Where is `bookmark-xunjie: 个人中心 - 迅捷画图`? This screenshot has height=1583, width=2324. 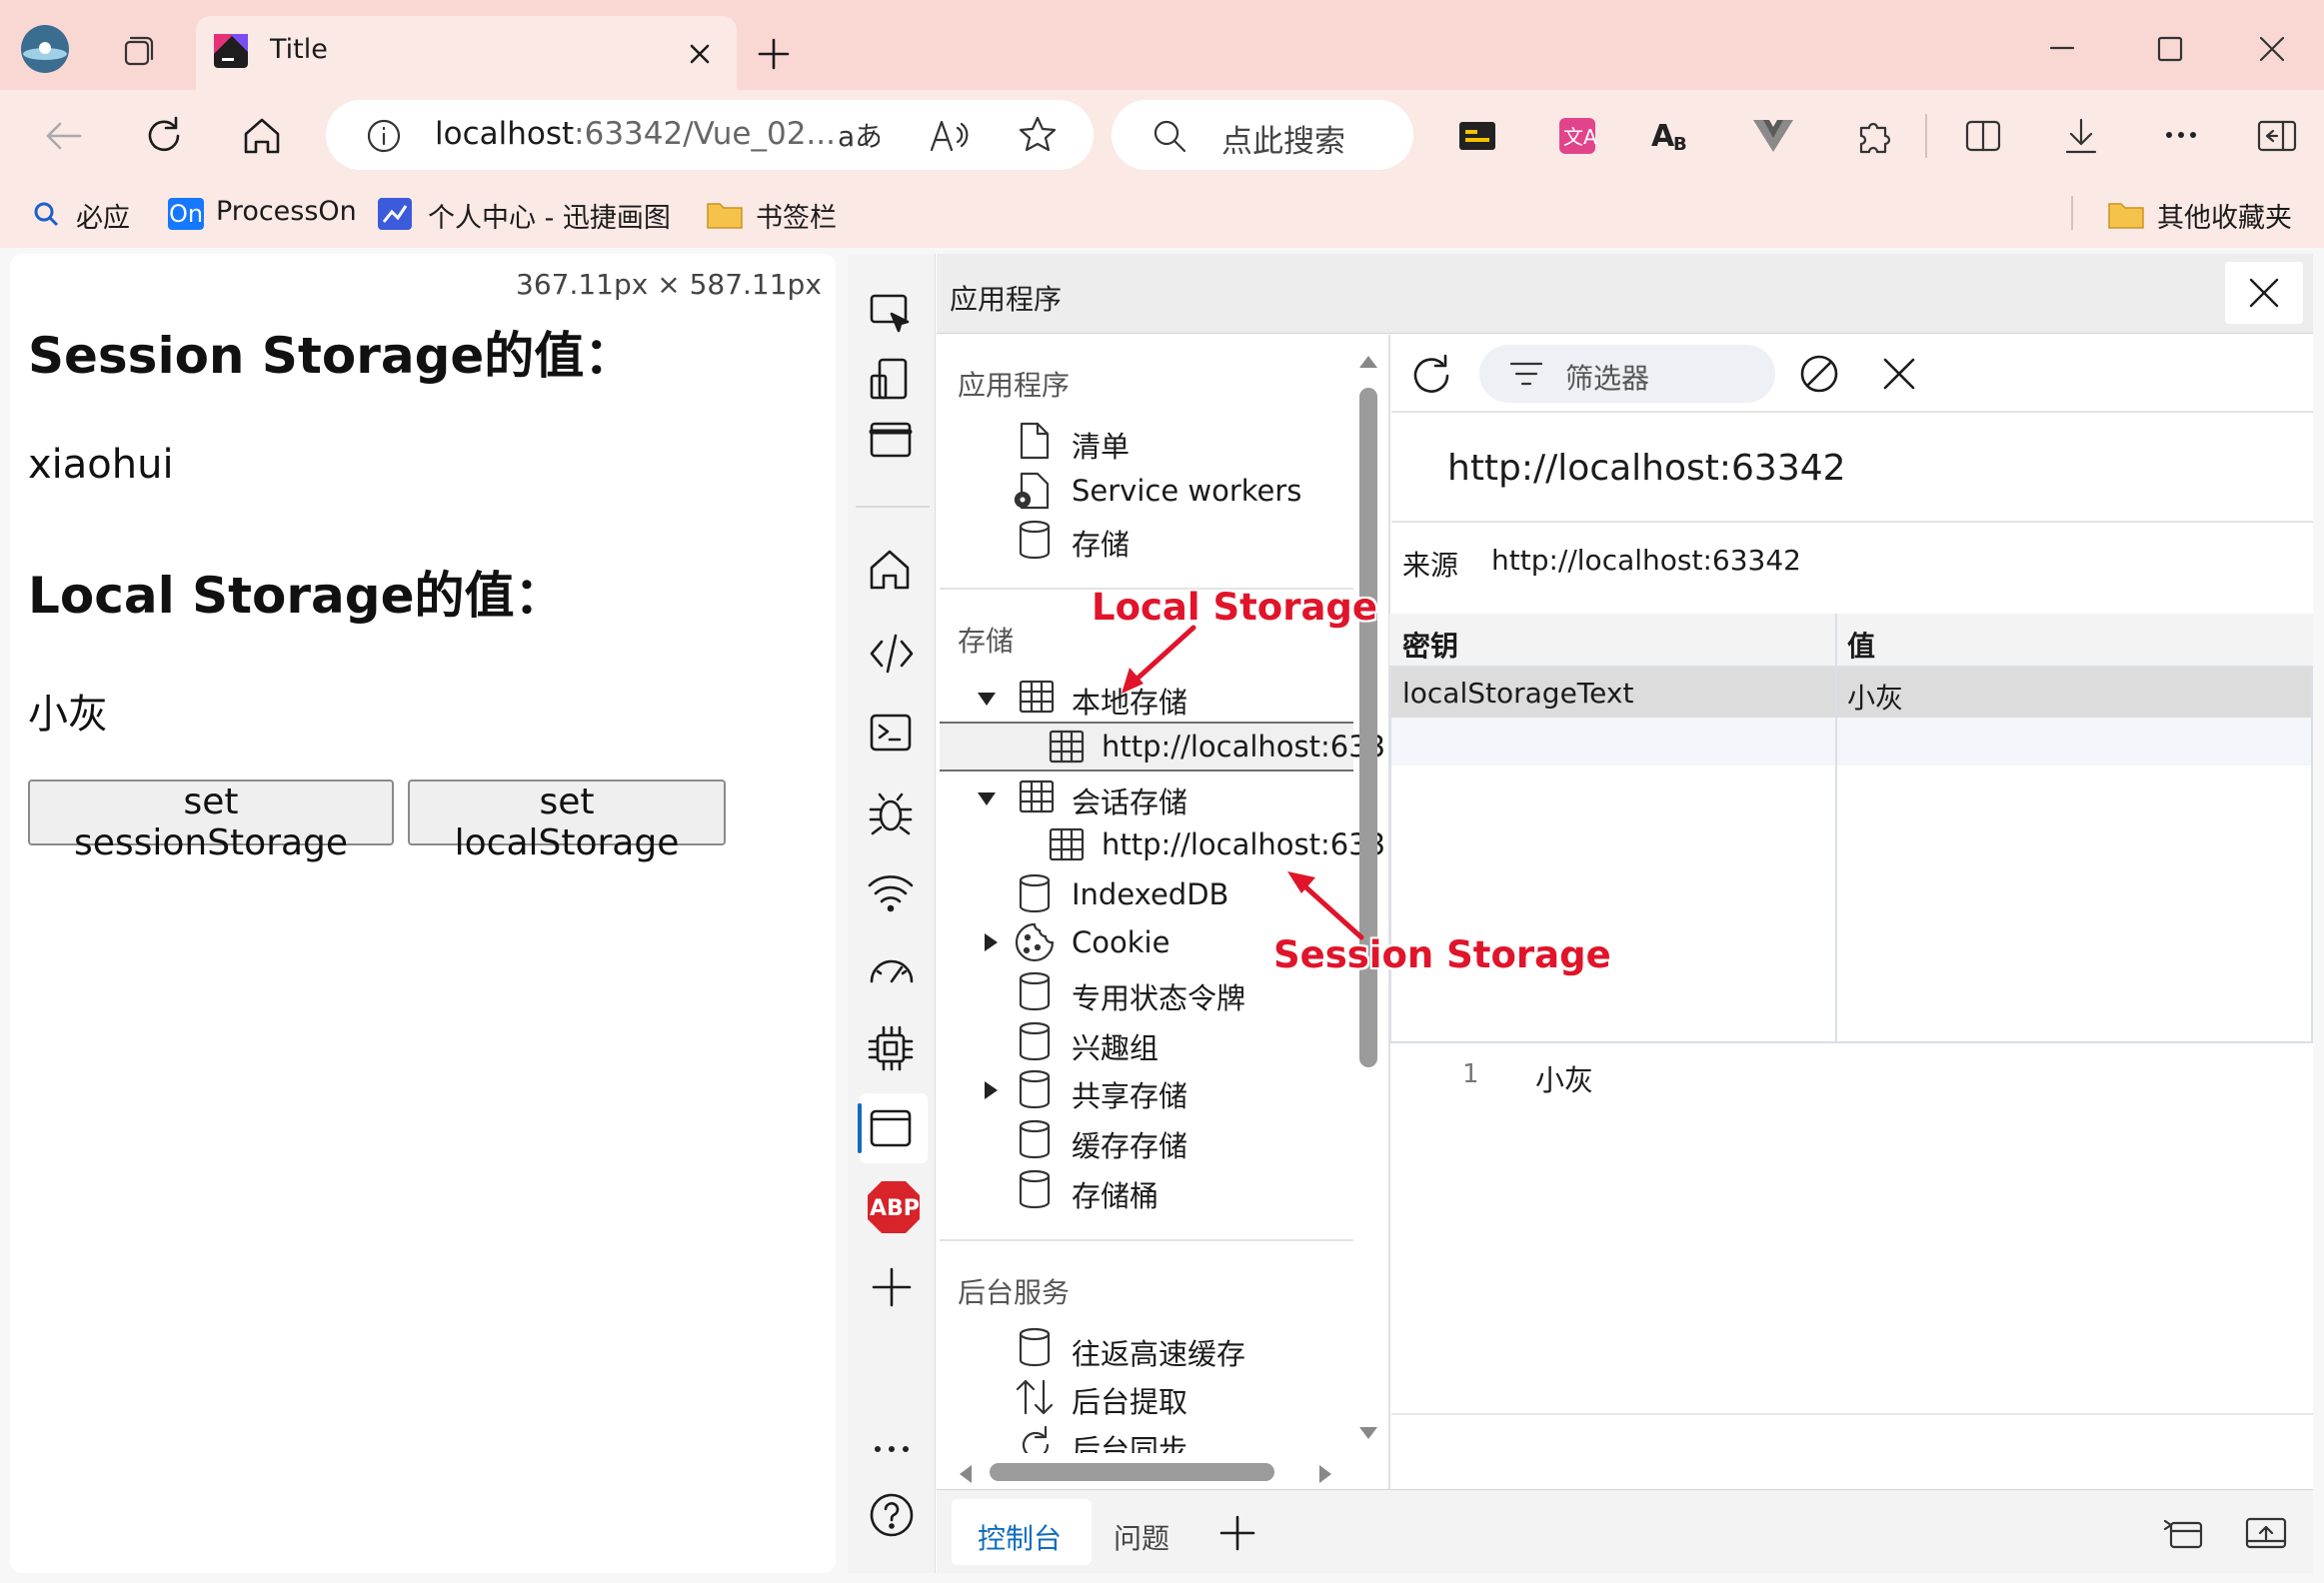
bookmark-xunjie: 个人中心 - 迅捷画图 is located at coordinates (549, 215).